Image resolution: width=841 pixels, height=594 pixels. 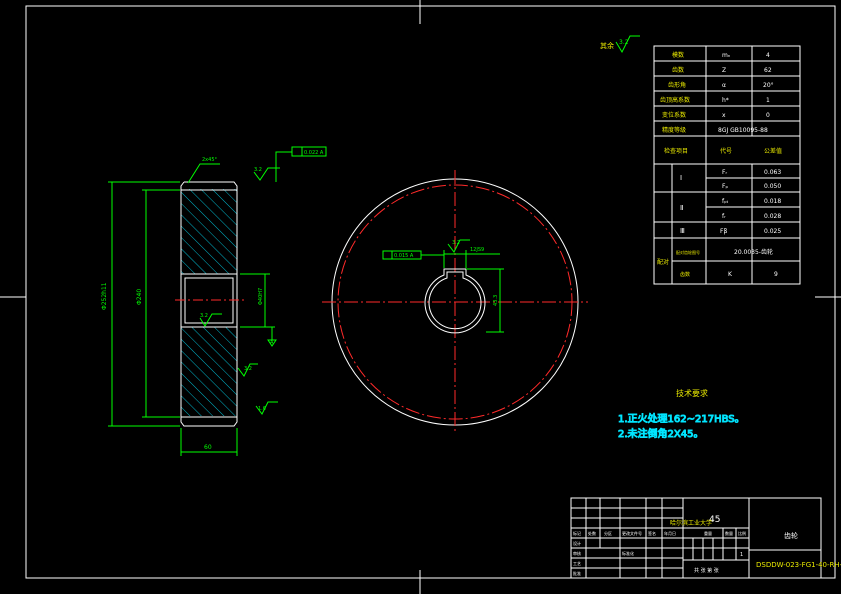 What do you see at coordinates (674, 130) in the screenshot?
I see `param-name-accuracy: 精度等级` at bounding box center [674, 130].